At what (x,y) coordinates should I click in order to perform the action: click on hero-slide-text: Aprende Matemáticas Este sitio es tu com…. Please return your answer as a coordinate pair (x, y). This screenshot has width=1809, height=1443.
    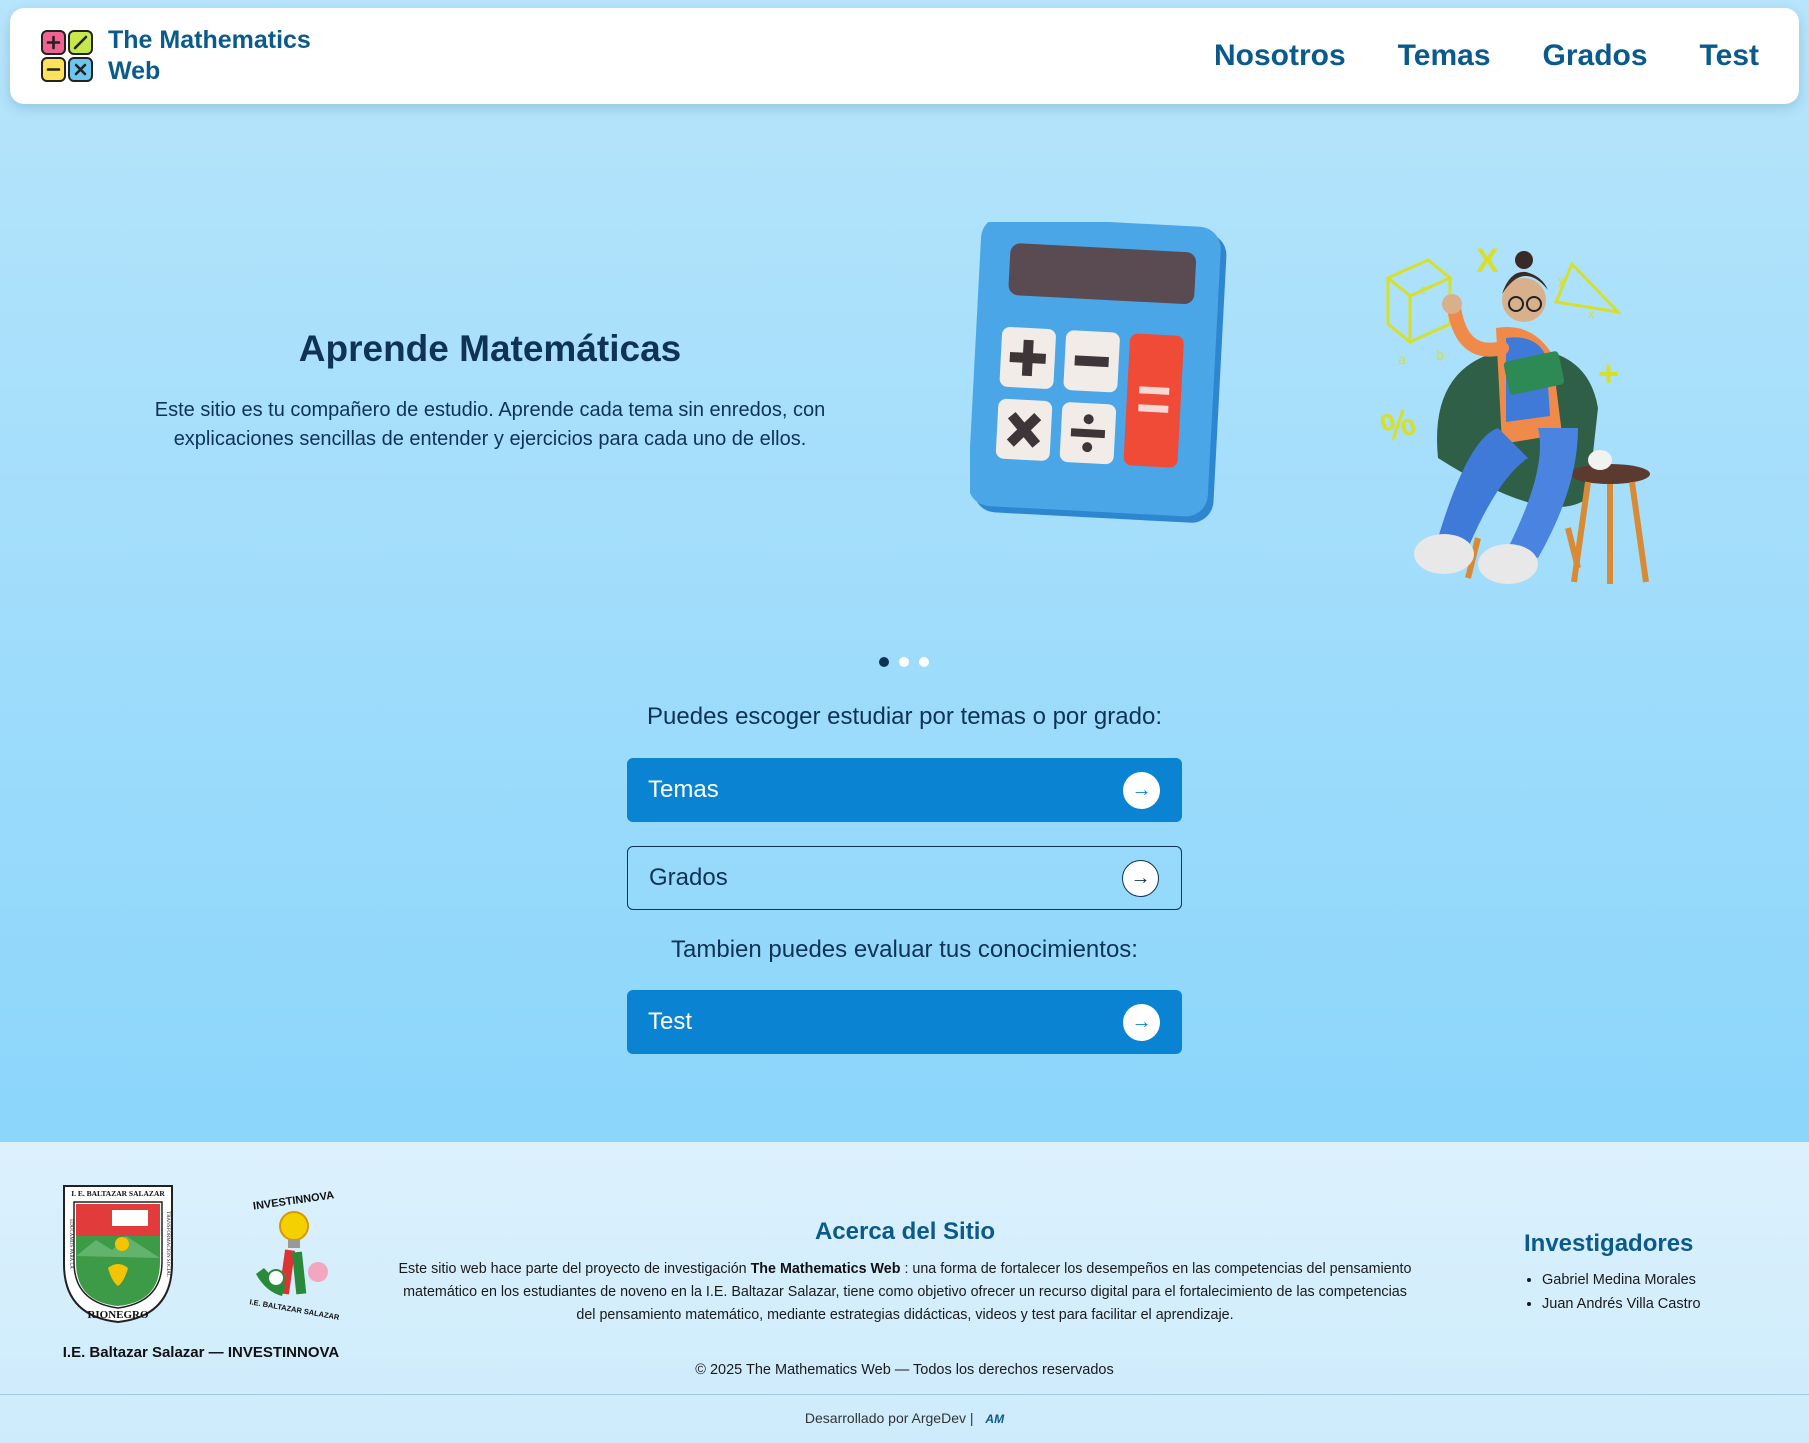
    Looking at the image, I should click on (490, 391).